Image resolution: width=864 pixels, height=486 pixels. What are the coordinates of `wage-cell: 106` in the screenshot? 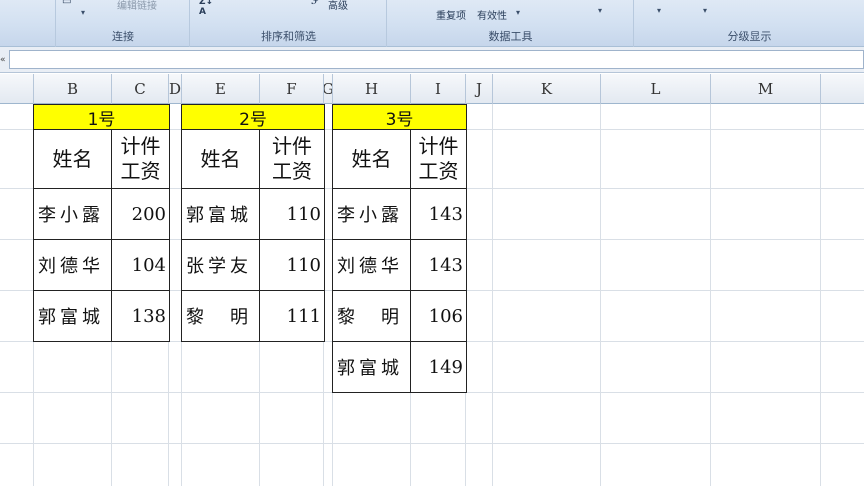 It's located at (438, 316).